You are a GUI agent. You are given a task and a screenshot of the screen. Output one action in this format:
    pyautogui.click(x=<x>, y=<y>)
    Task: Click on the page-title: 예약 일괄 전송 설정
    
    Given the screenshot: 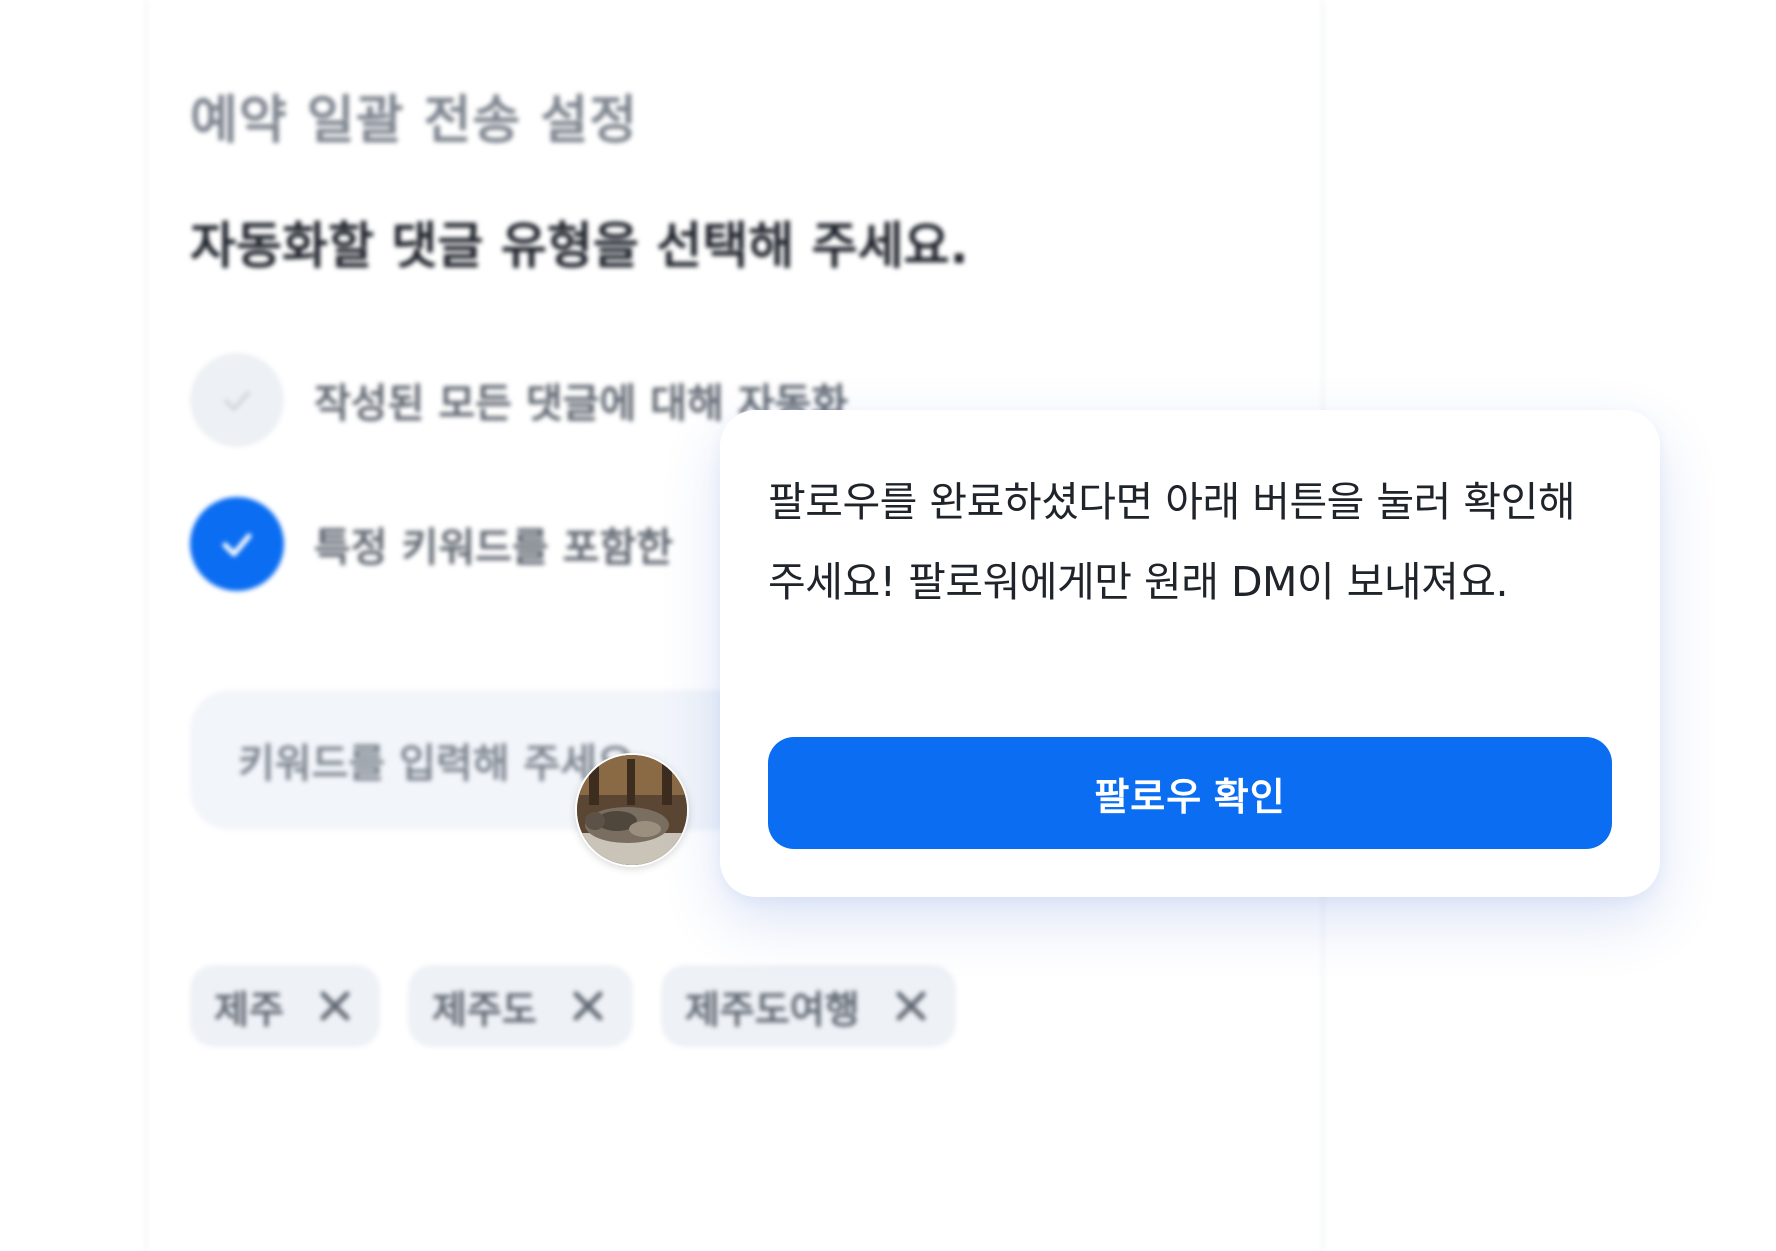 What is the action you would take?
    pyautogui.click(x=414, y=121)
    